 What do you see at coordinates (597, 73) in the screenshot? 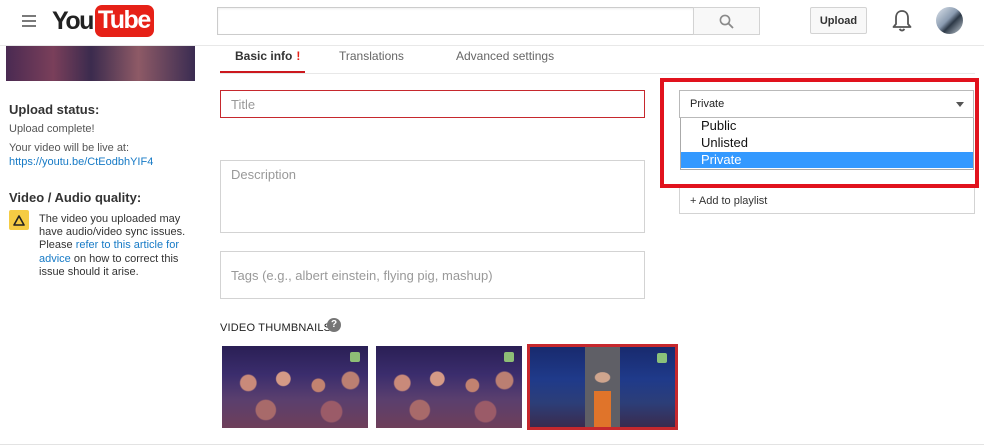
I see `tabs-divider` at bounding box center [597, 73].